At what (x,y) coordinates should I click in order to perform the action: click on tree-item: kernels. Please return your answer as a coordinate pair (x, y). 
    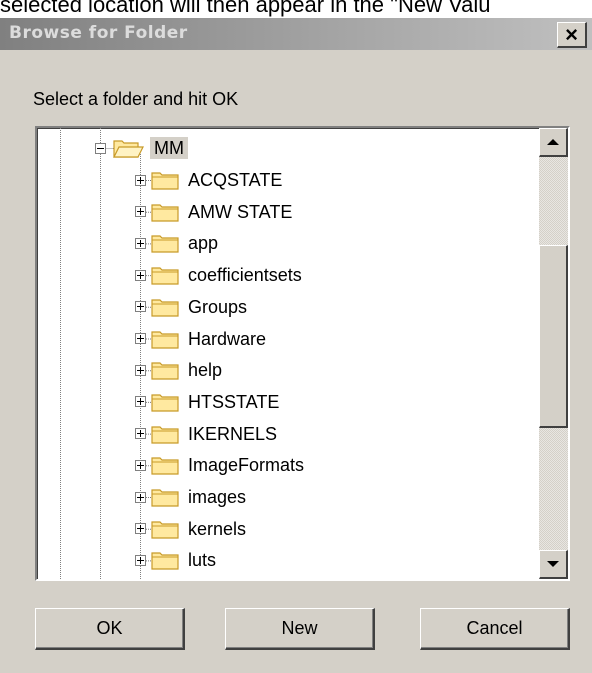
    Looking at the image, I should click on (190, 529).